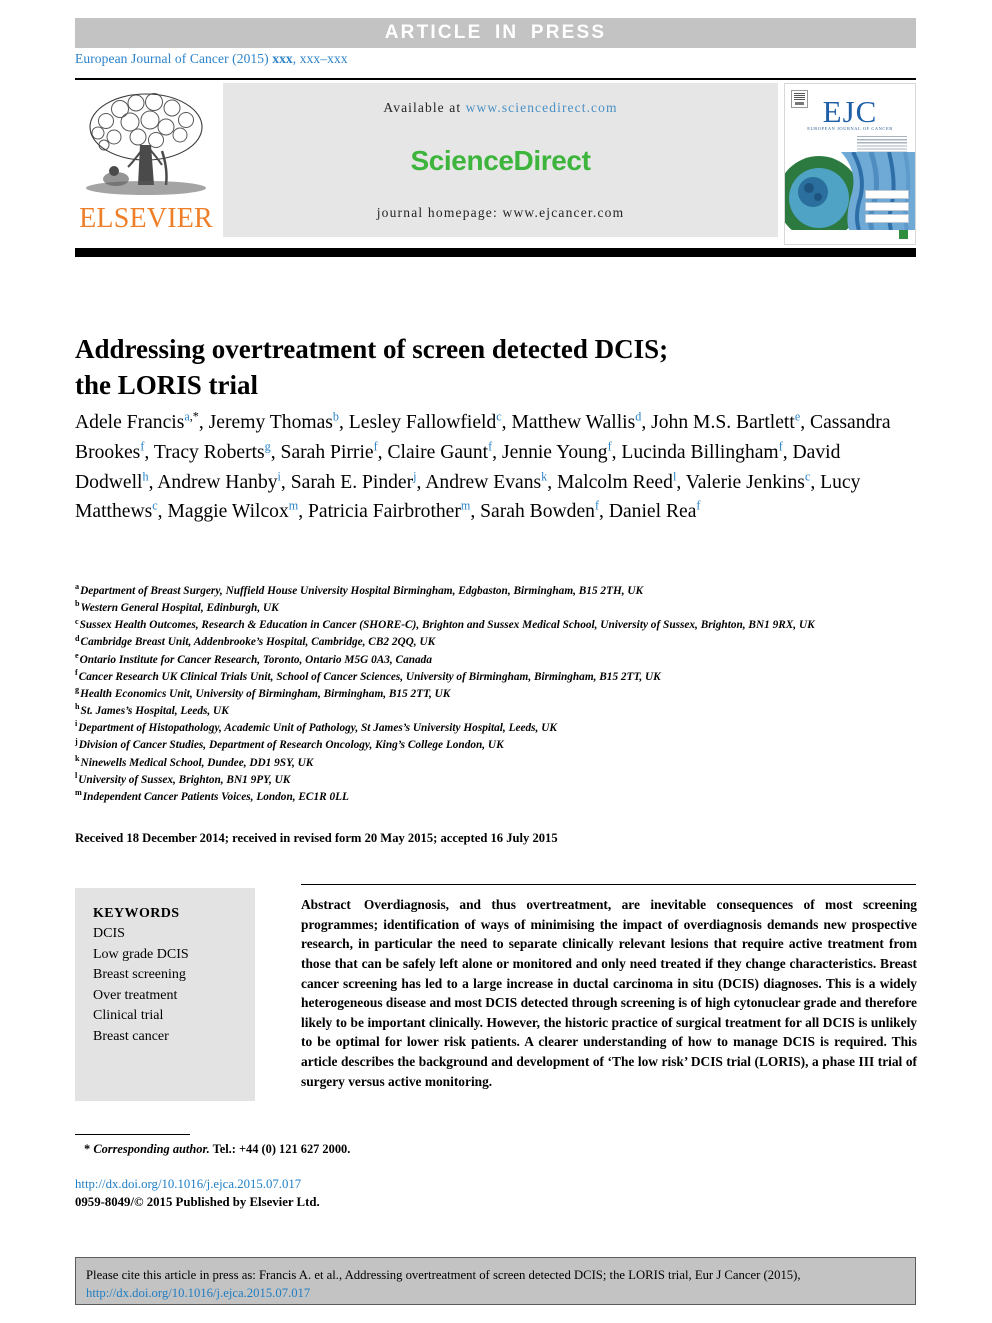  What do you see at coordinates (77, 758) in the screenshot?
I see `affiliation-marker: k` at bounding box center [77, 758].